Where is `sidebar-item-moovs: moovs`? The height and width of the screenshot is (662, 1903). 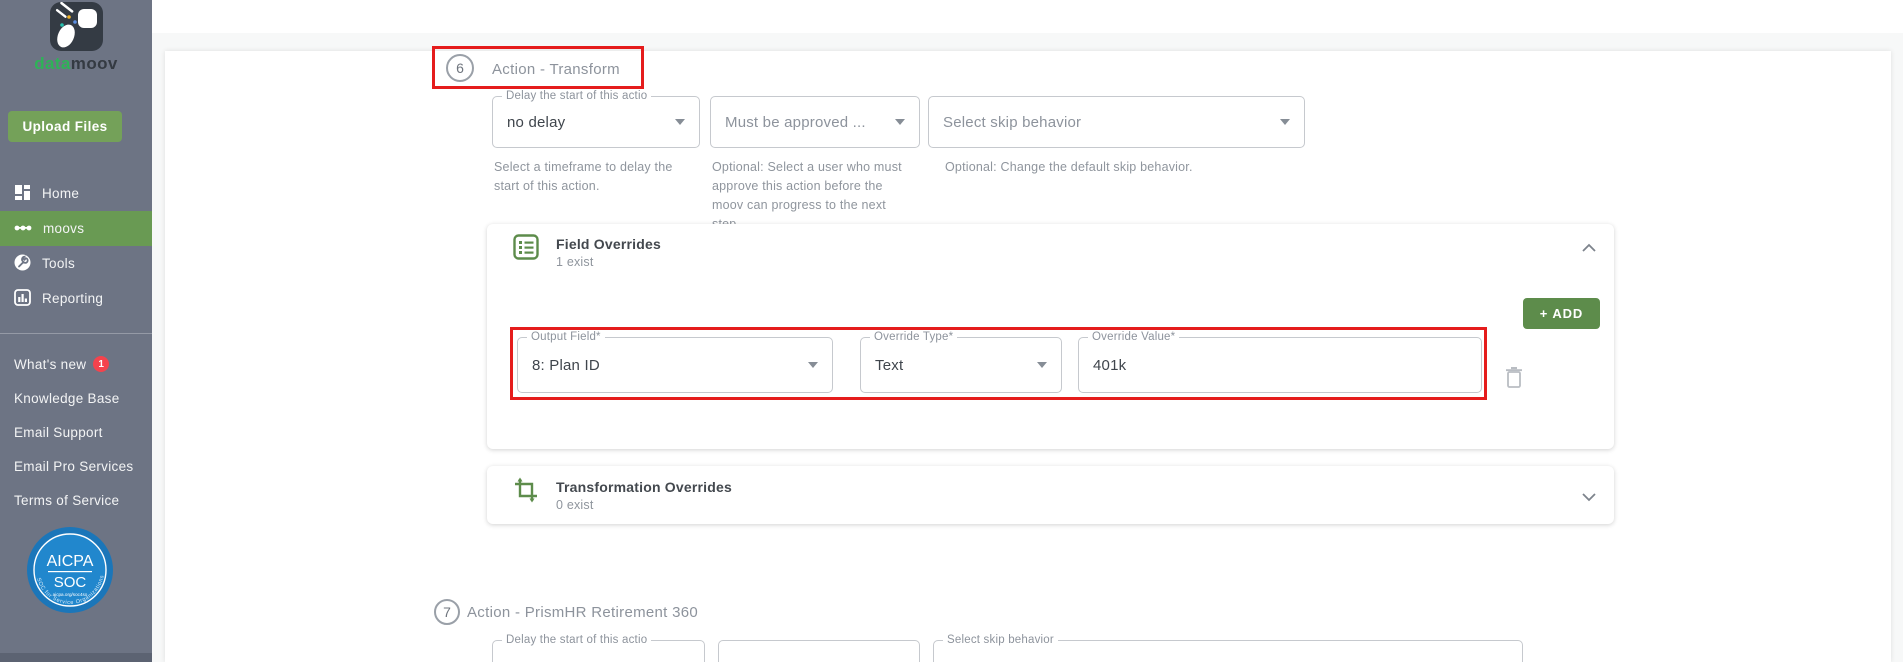
sidebar-item-moovs: moovs is located at coordinates (76, 228).